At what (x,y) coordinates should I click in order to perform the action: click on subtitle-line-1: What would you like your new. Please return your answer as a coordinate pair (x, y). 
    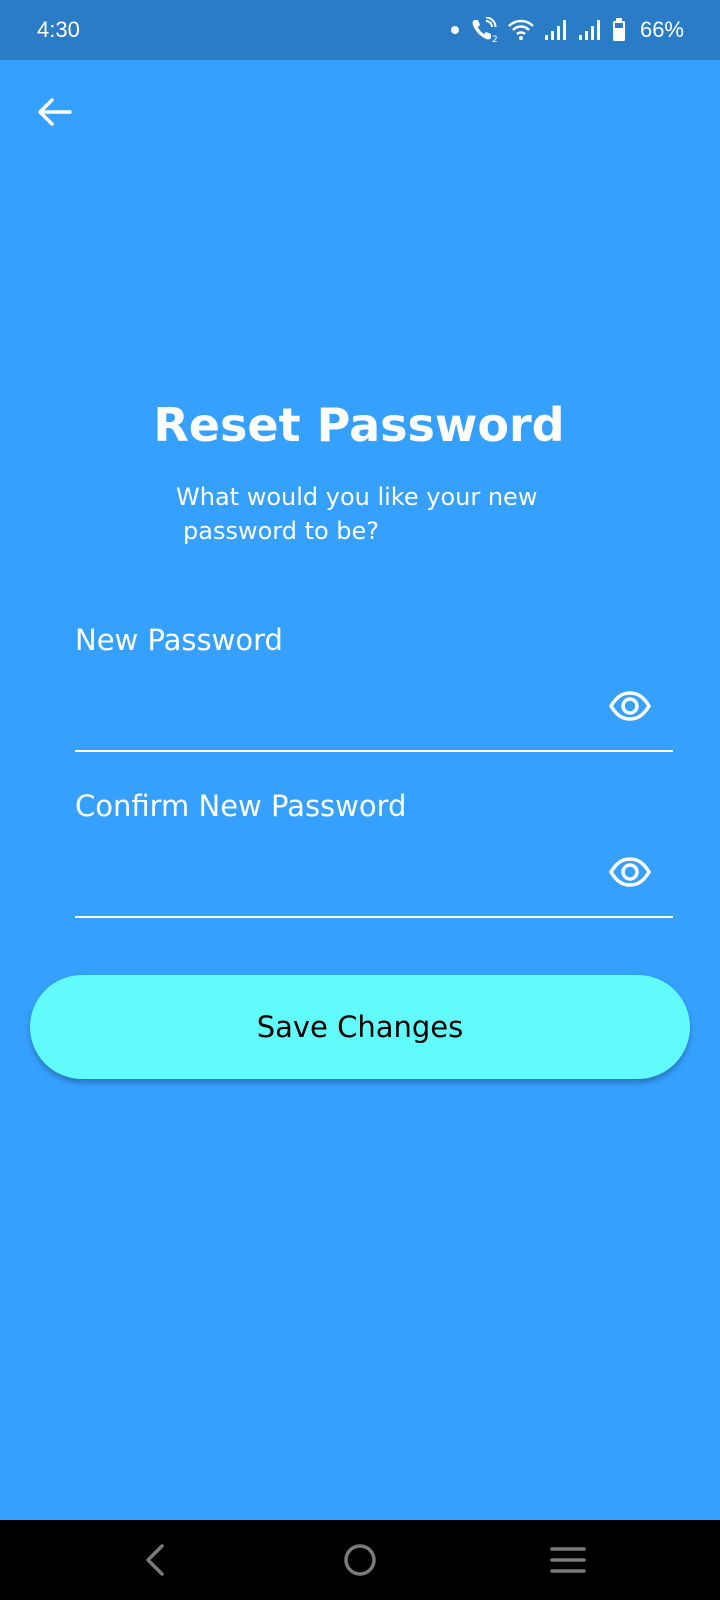
    Looking at the image, I should click on (357, 497).